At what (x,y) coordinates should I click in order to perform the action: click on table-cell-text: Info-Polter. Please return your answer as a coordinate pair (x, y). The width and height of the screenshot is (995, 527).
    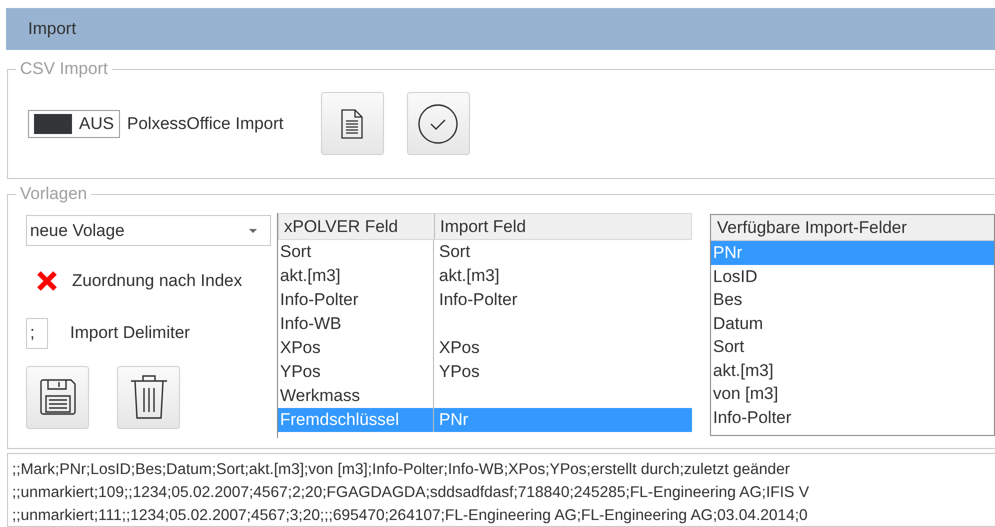
    Looking at the image, I should click on (478, 300).